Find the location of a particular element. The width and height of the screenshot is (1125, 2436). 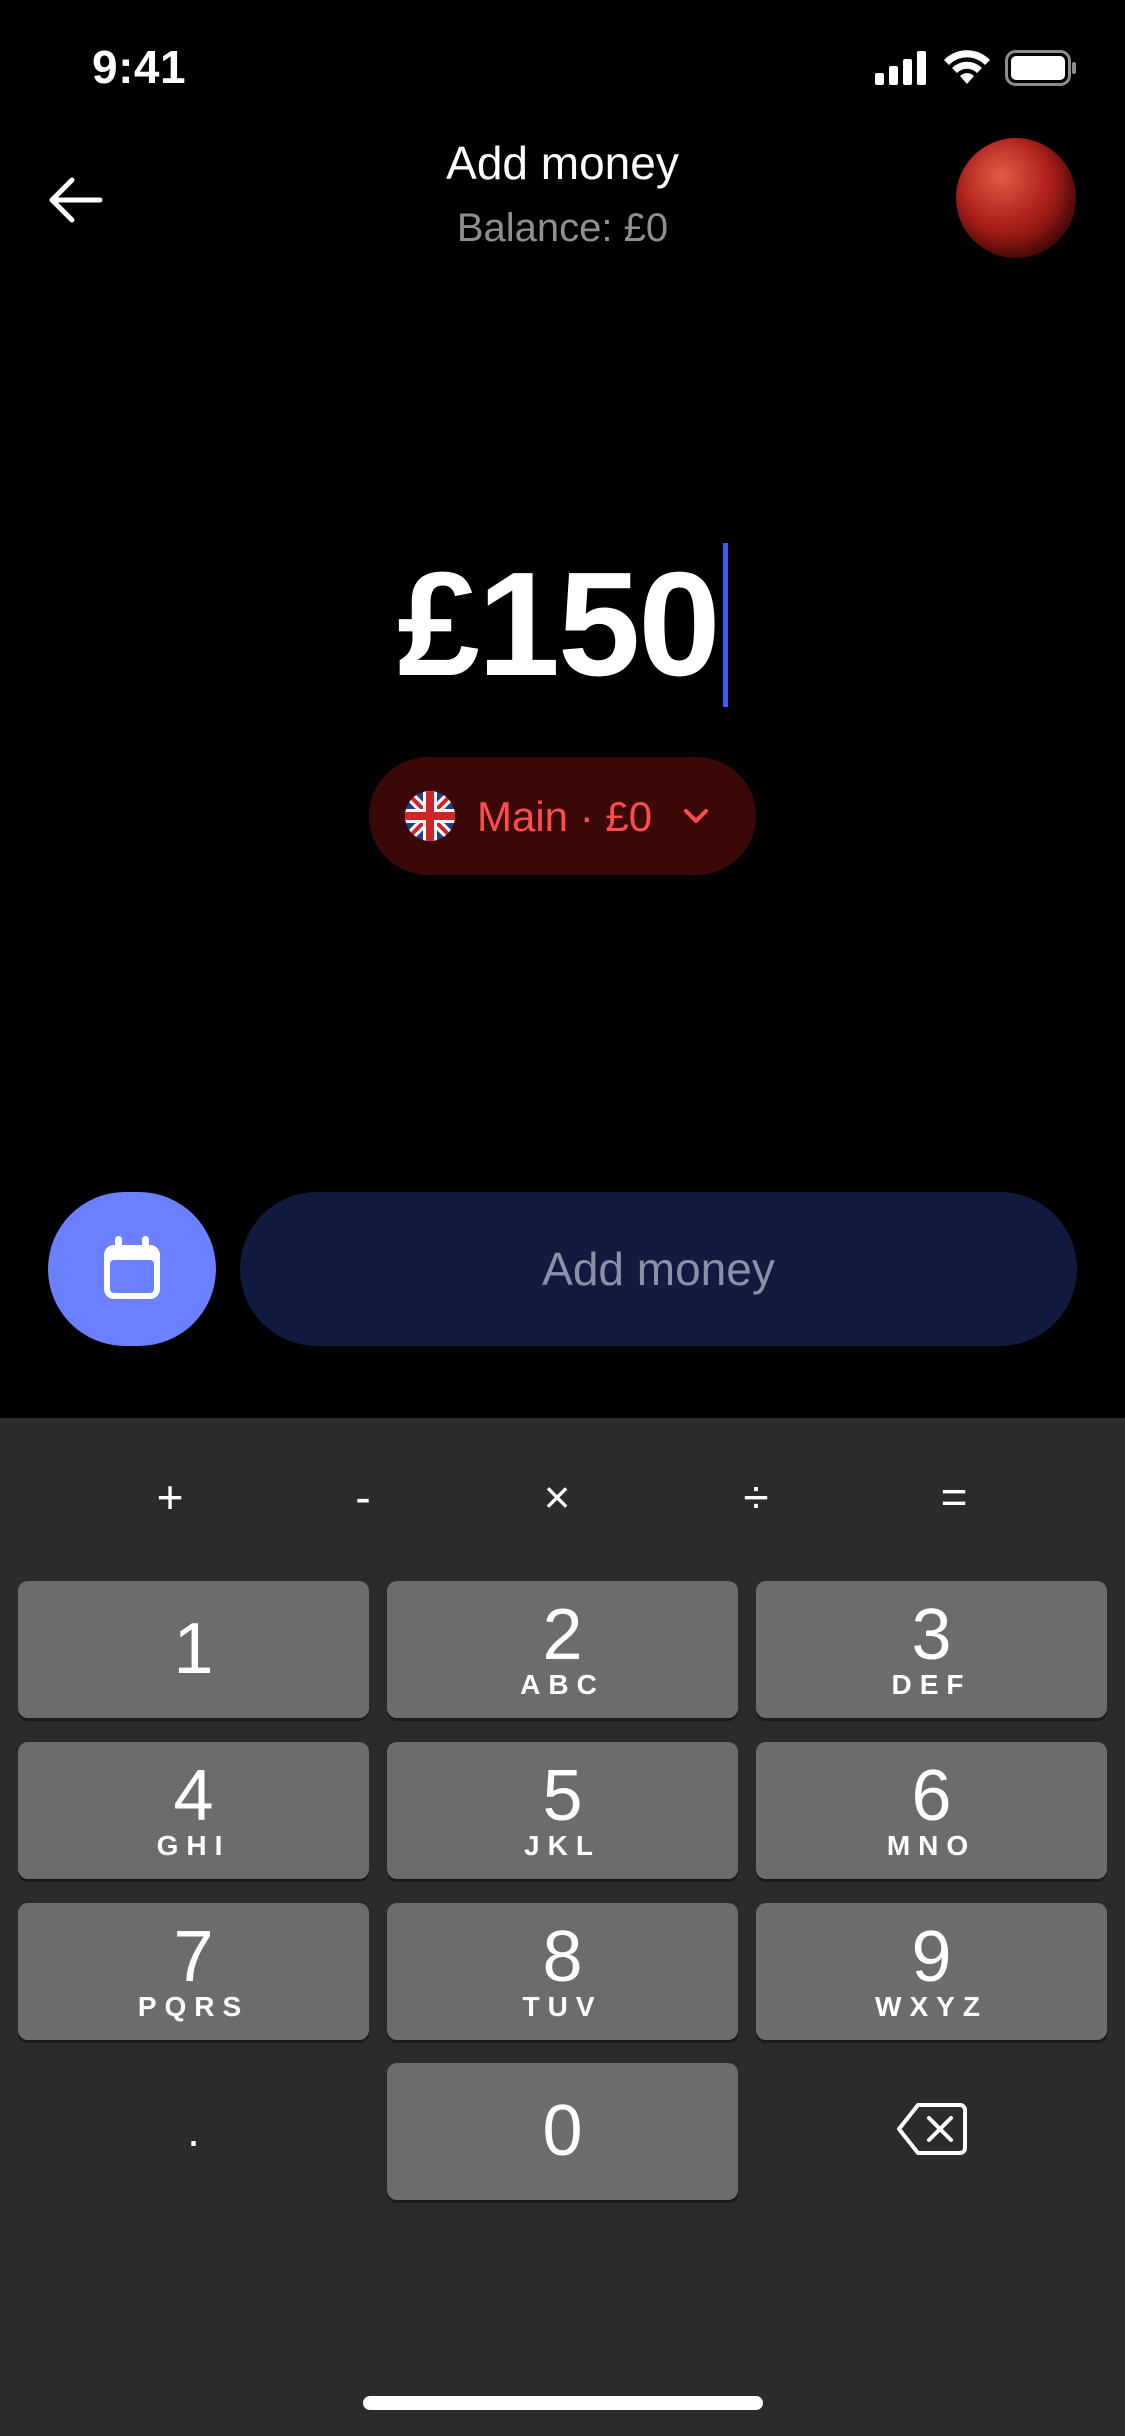

status-time: 9:41 is located at coordinates (139, 67).